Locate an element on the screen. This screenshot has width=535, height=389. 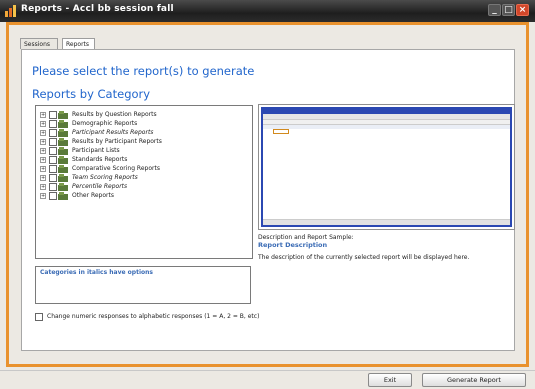
generate-report-button: Generate Report is located at coordinates (474, 380).